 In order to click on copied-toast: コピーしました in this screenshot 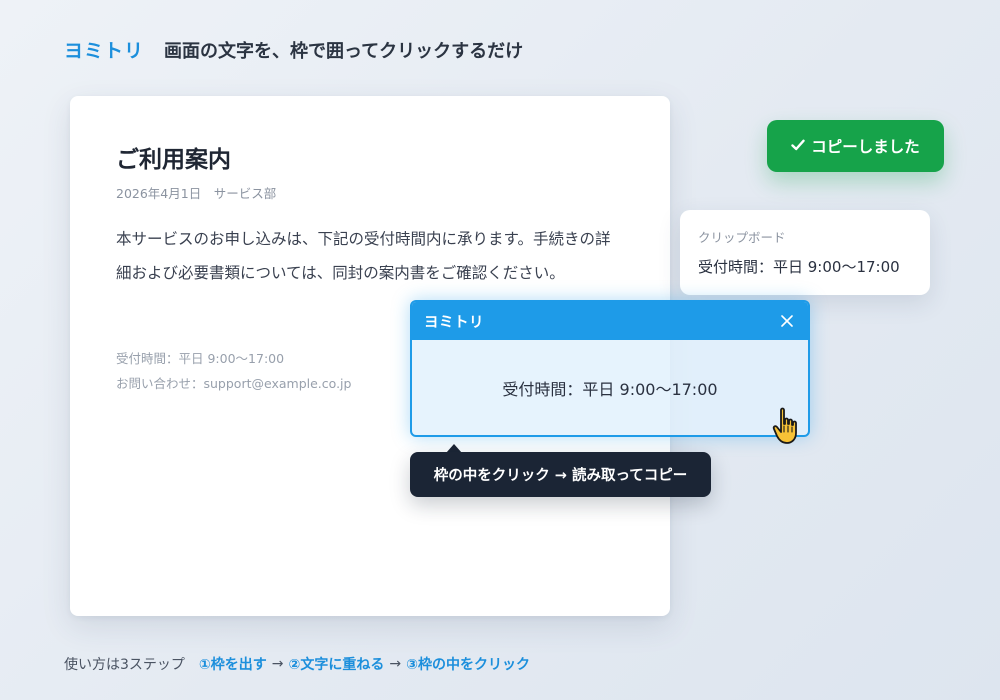, I will do `click(855, 146)`.